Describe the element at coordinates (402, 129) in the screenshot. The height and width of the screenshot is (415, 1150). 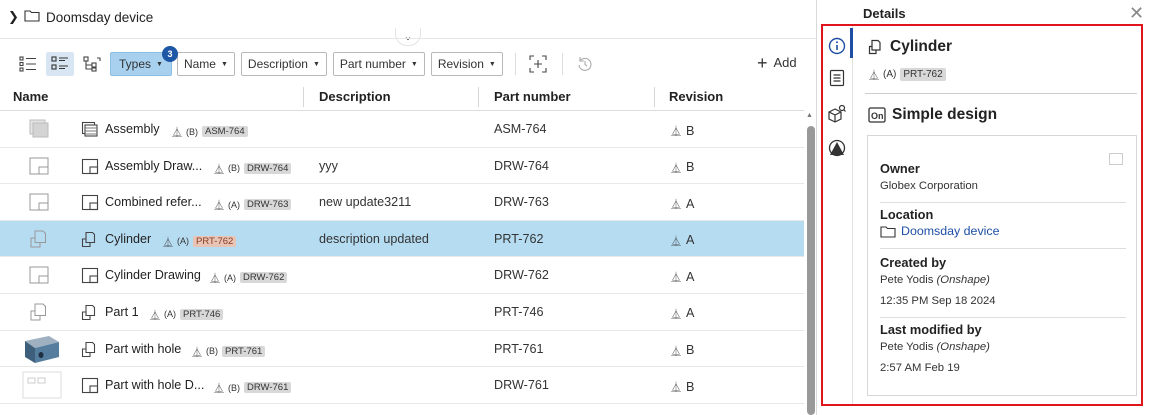
I see `table-row: Assembly ⏅ (B) ASM-764 ASM-764 ⏅ B` at that location.